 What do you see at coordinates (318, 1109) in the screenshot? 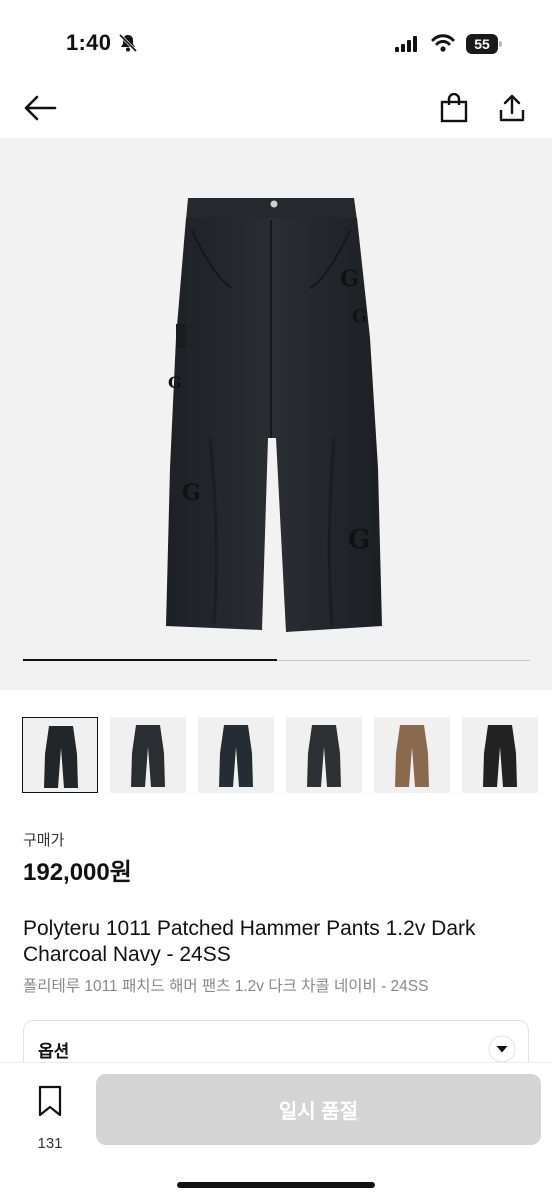
I see `sold-out-button: 일시 품절` at bounding box center [318, 1109].